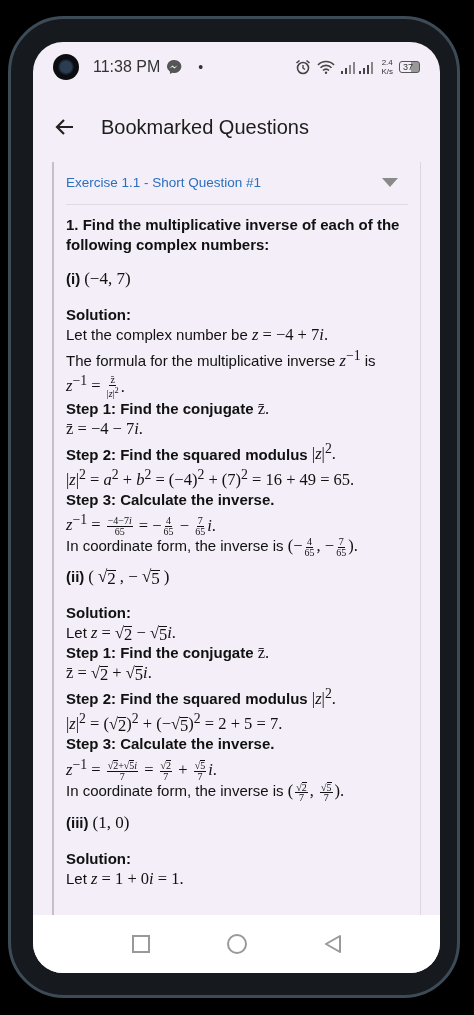 The width and height of the screenshot is (474, 1015). What do you see at coordinates (164, 182) in the screenshot?
I see `exercise-title: Exercise 1.1 - Short Question #1` at bounding box center [164, 182].